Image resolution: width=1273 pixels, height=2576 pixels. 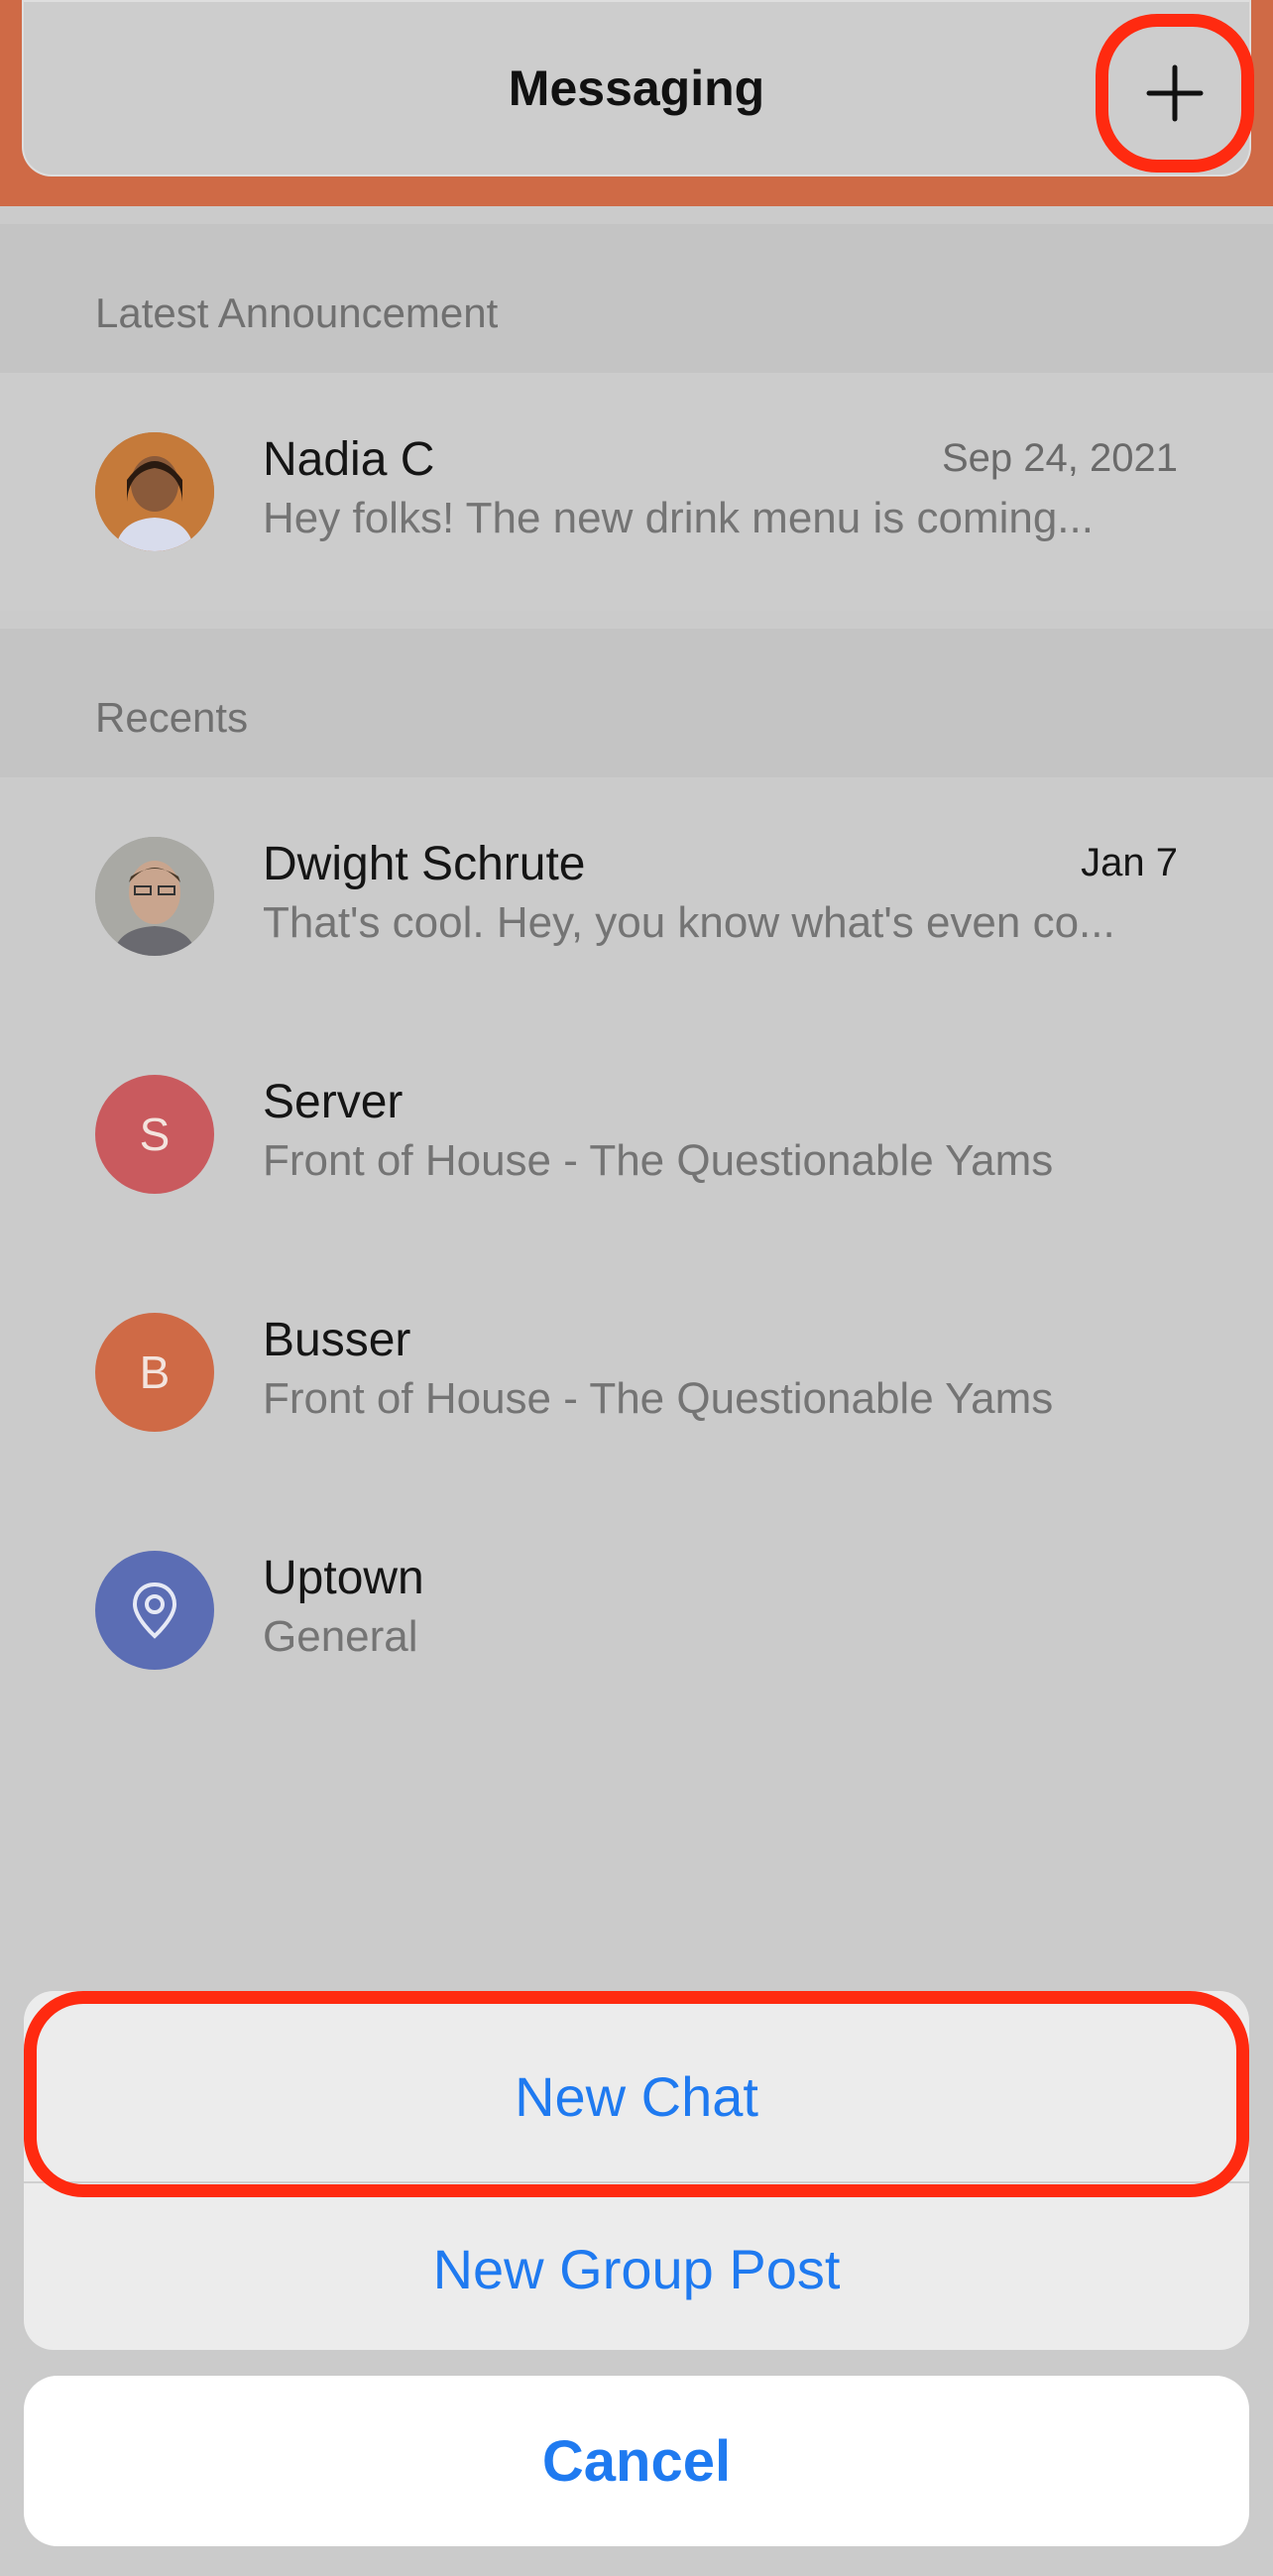 I want to click on avatar-letter: B, so click(x=155, y=1372).